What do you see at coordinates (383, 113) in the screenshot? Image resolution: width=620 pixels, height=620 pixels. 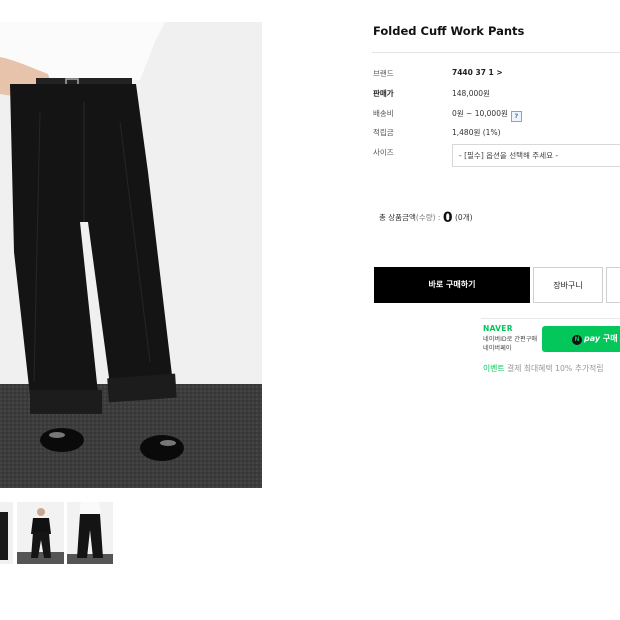 I see `shipping-label: 배송비` at bounding box center [383, 113].